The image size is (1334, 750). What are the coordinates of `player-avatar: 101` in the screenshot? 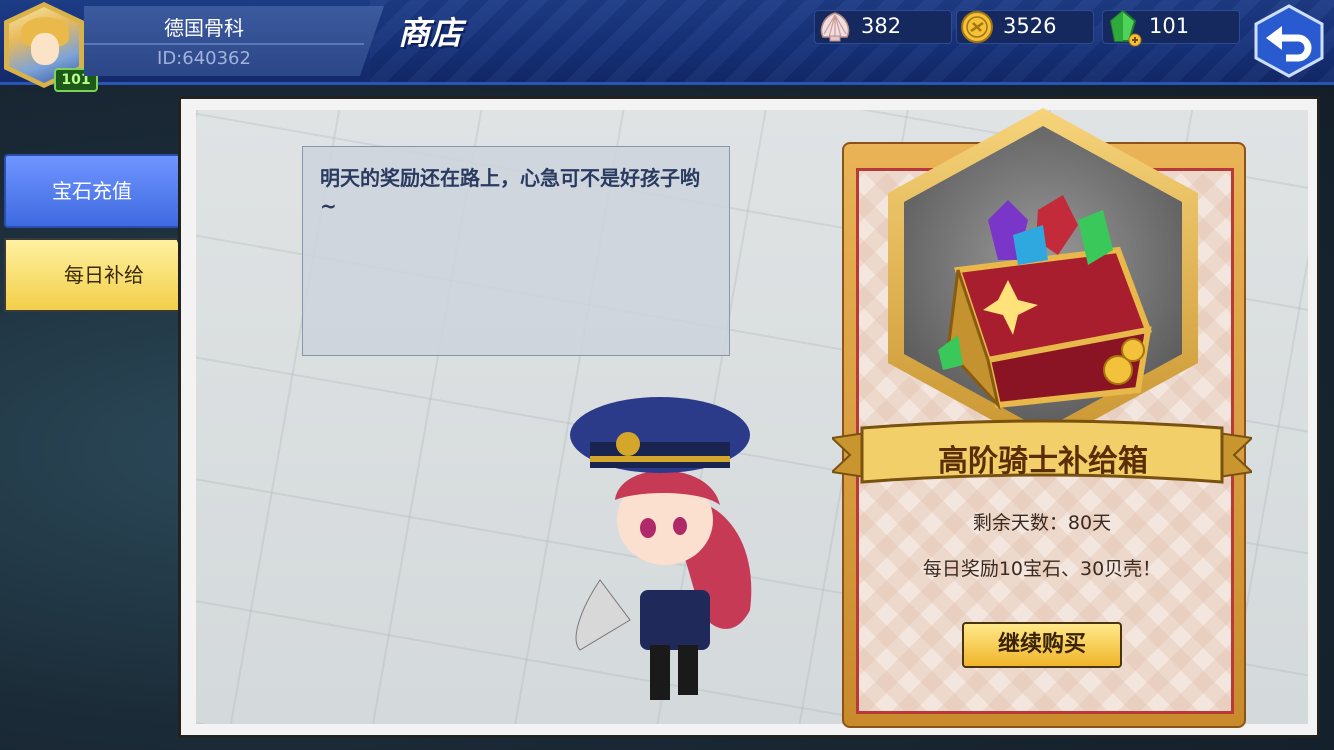 It's located at (51, 47).